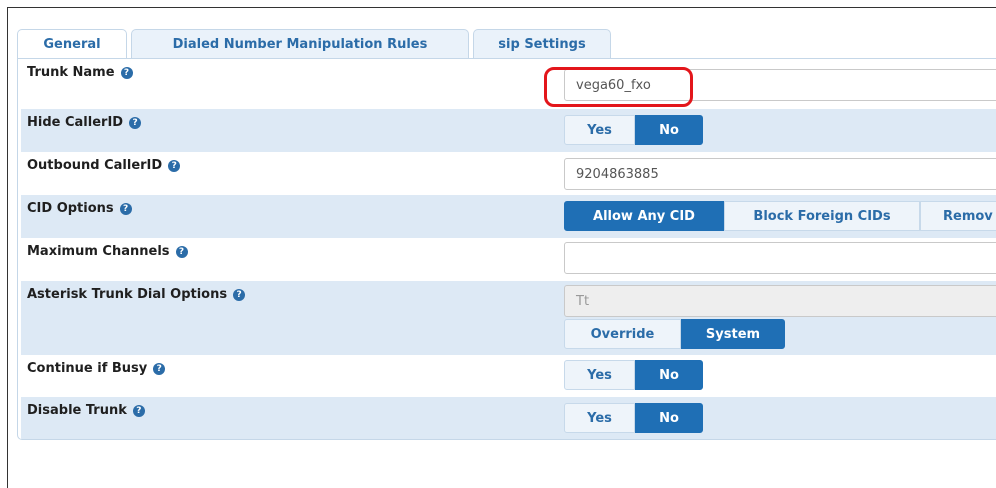 The image size is (996, 488). I want to click on disable-trunk-toggle: Yes No, so click(633, 418).